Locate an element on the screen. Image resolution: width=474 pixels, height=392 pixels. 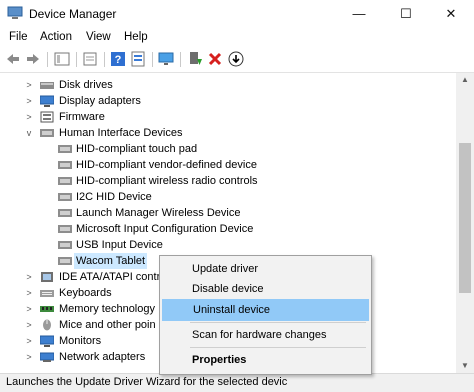
vertical-scrollbar: ▲ ▼ is located at coordinates (465, 223).